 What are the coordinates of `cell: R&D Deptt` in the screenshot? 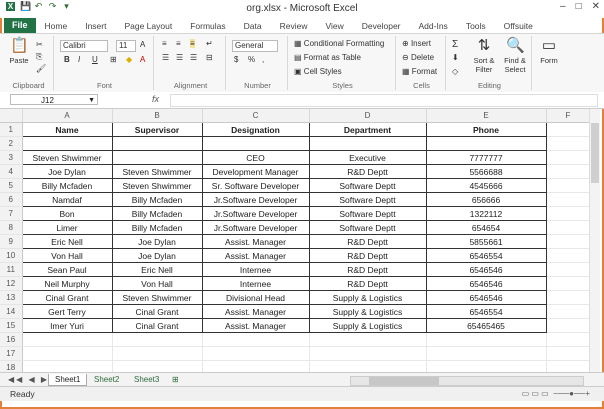 It's located at (367, 255).